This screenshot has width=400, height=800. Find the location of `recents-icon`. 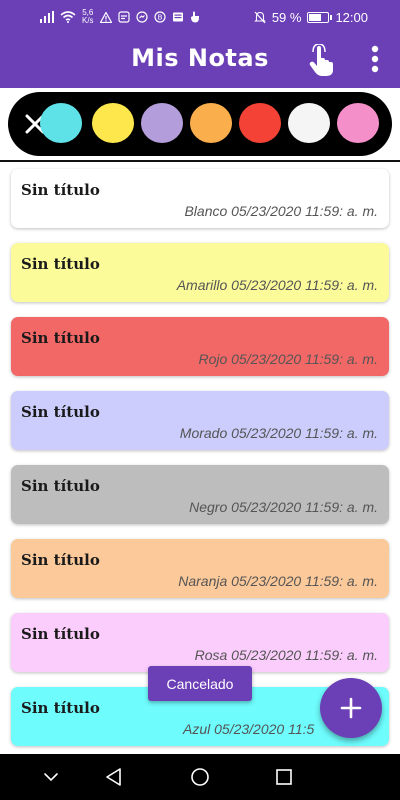

recents-icon is located at coordinates (284, 777).